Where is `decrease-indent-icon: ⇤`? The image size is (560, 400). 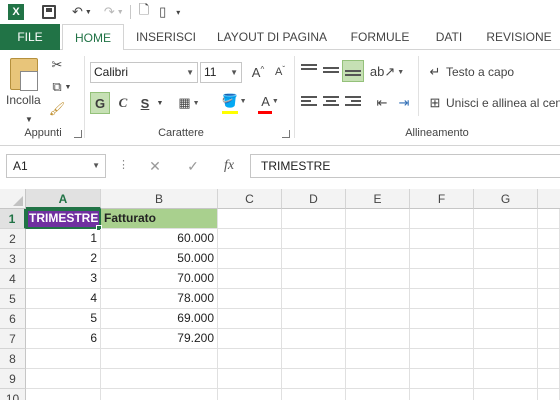 decrease-indent-icon: ⇤ is located at coordinates (382, 103).